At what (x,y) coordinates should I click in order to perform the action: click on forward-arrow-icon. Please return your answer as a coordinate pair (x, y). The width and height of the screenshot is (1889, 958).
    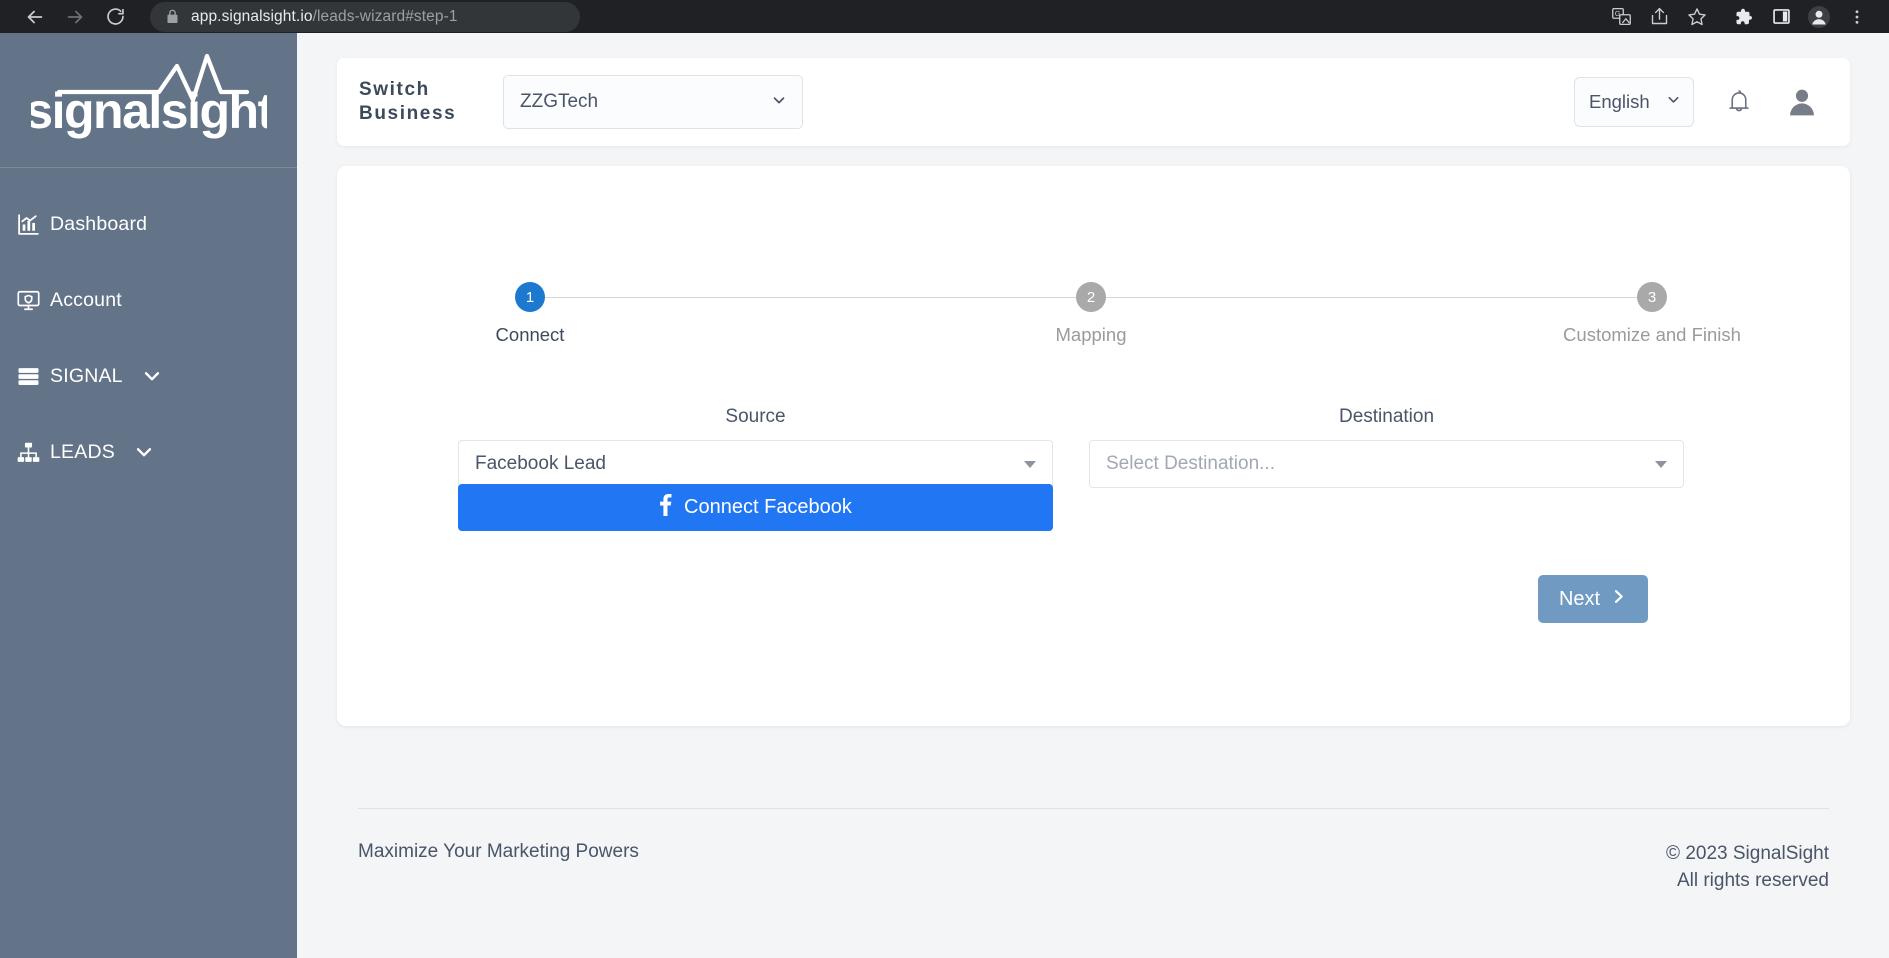
    Looking at the image, I should click on (75, 17).